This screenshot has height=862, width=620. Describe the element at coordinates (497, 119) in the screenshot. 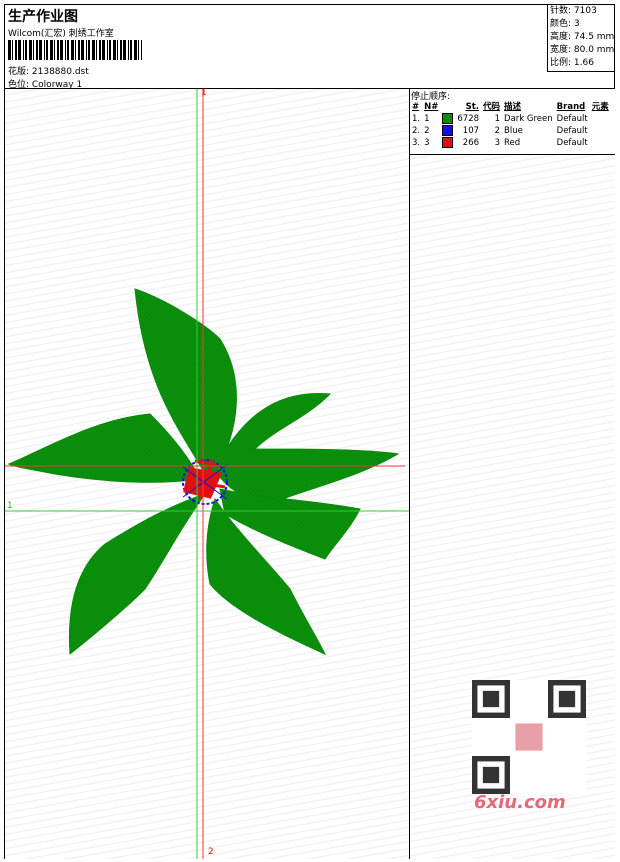

I see `row-code: 1` at that location.